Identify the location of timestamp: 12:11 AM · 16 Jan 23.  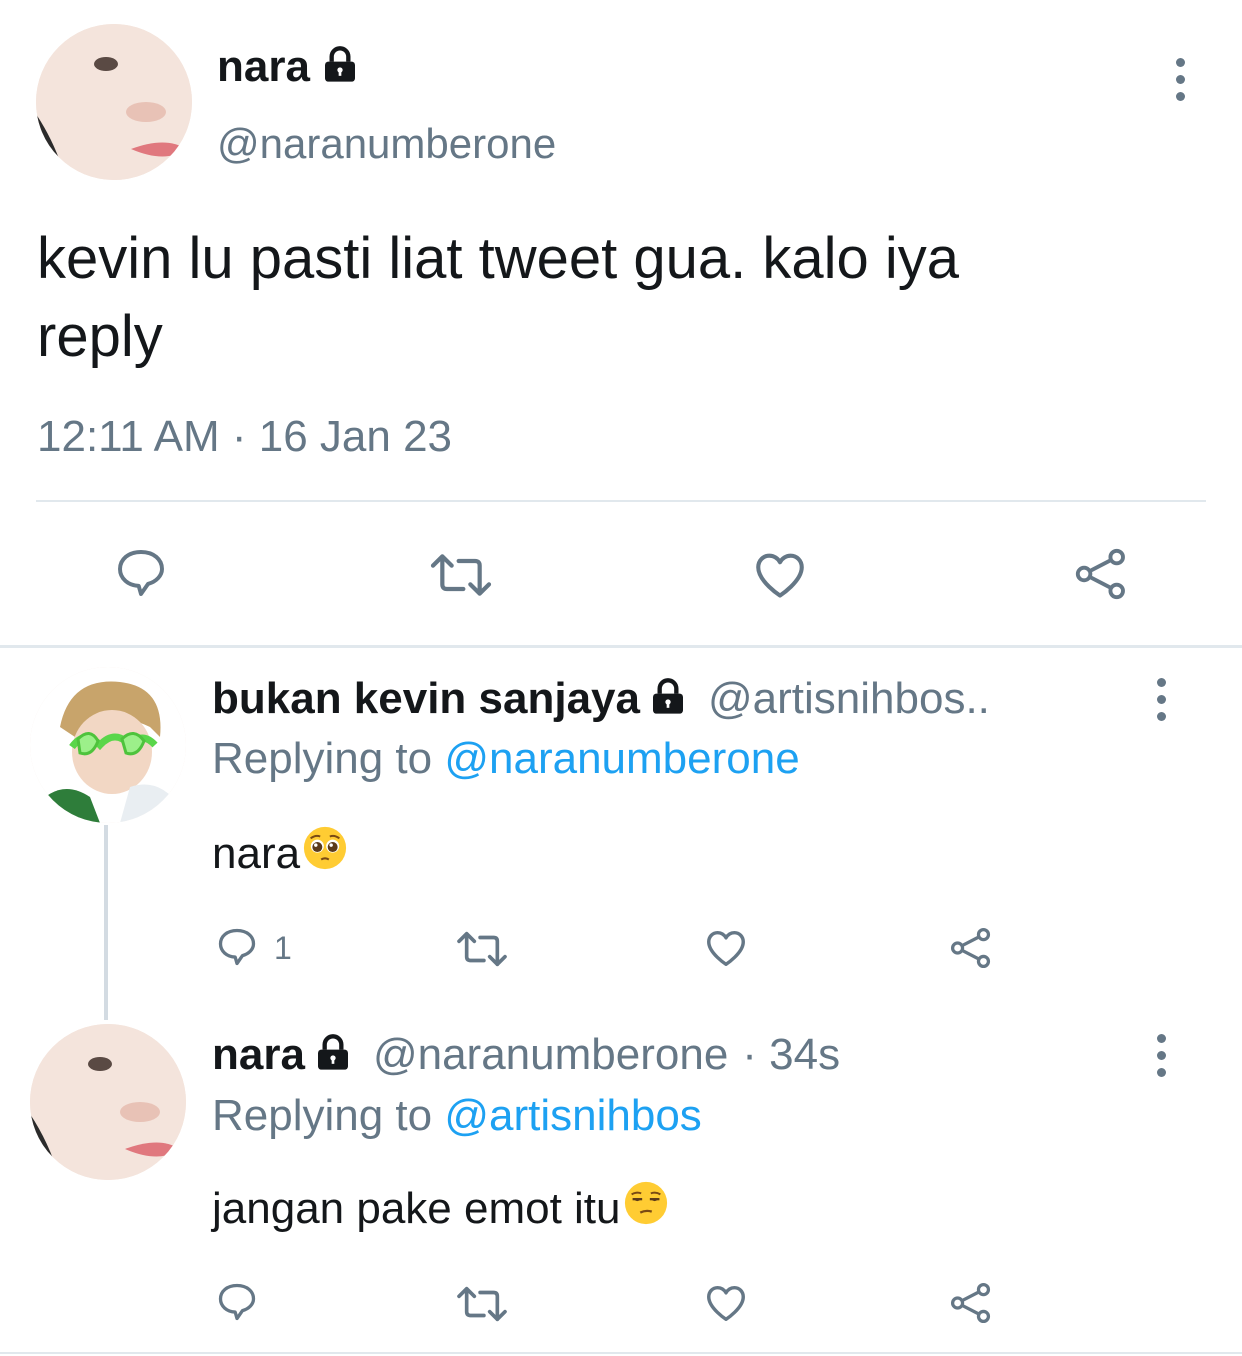
(244, 437).